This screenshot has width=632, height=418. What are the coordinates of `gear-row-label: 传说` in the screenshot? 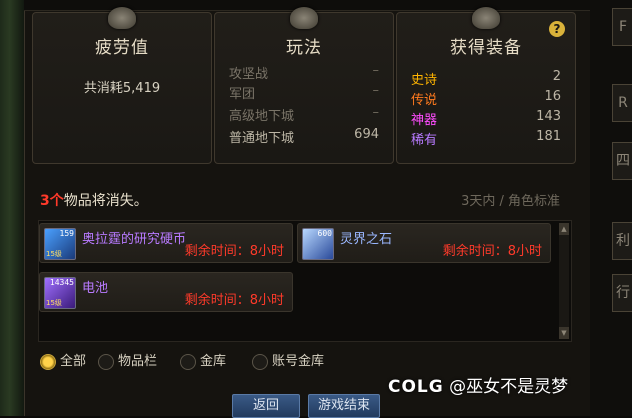 It's located at (424, 100).